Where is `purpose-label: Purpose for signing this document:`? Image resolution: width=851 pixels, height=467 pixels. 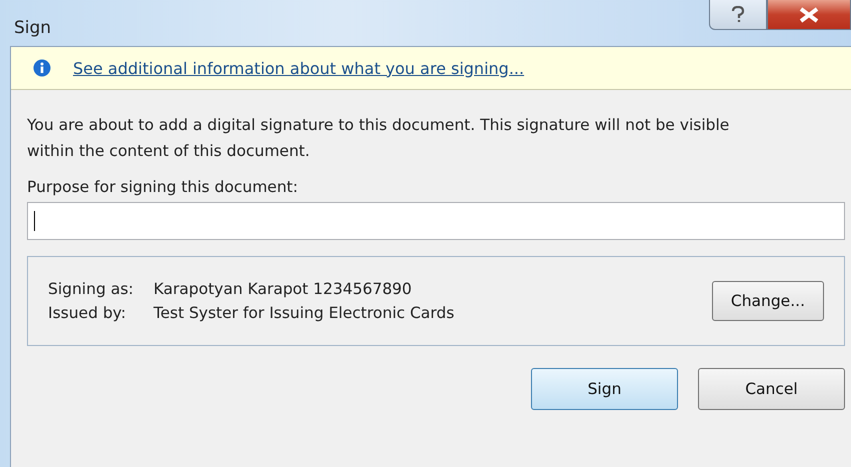
purpose-label: Purpose for signing this document: is located at coordinates (163, 187).